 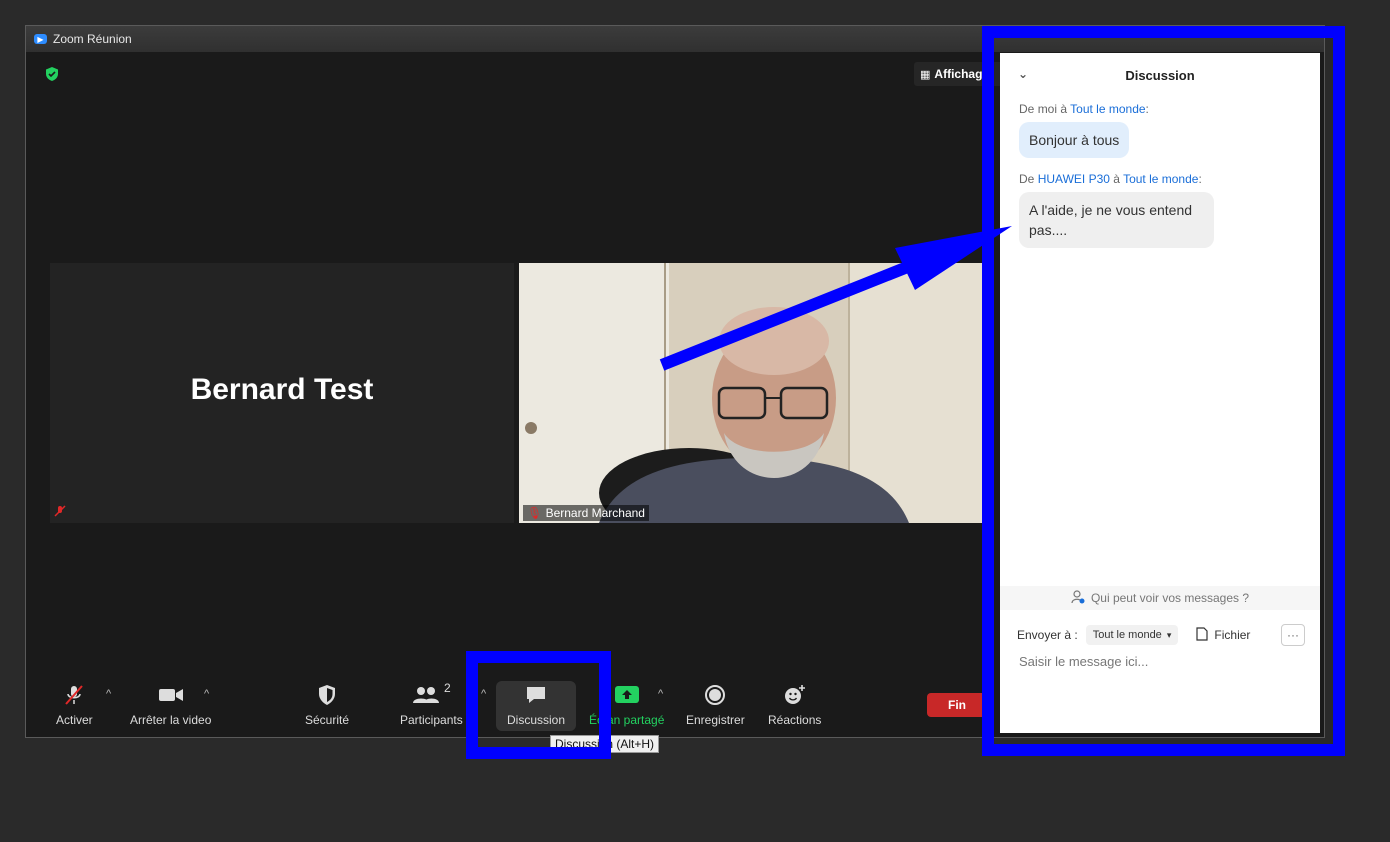 I want to click on muted-microphone-icon, so click(x=74, y=695).